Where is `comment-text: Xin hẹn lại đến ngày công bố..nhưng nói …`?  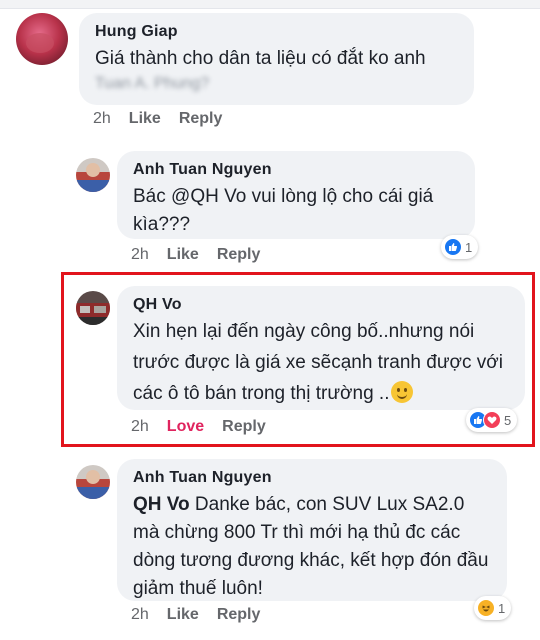
comment-text: Xin hẹn lại đến ngày công bố..nhưng nói … is located at coordinates (323, 362).